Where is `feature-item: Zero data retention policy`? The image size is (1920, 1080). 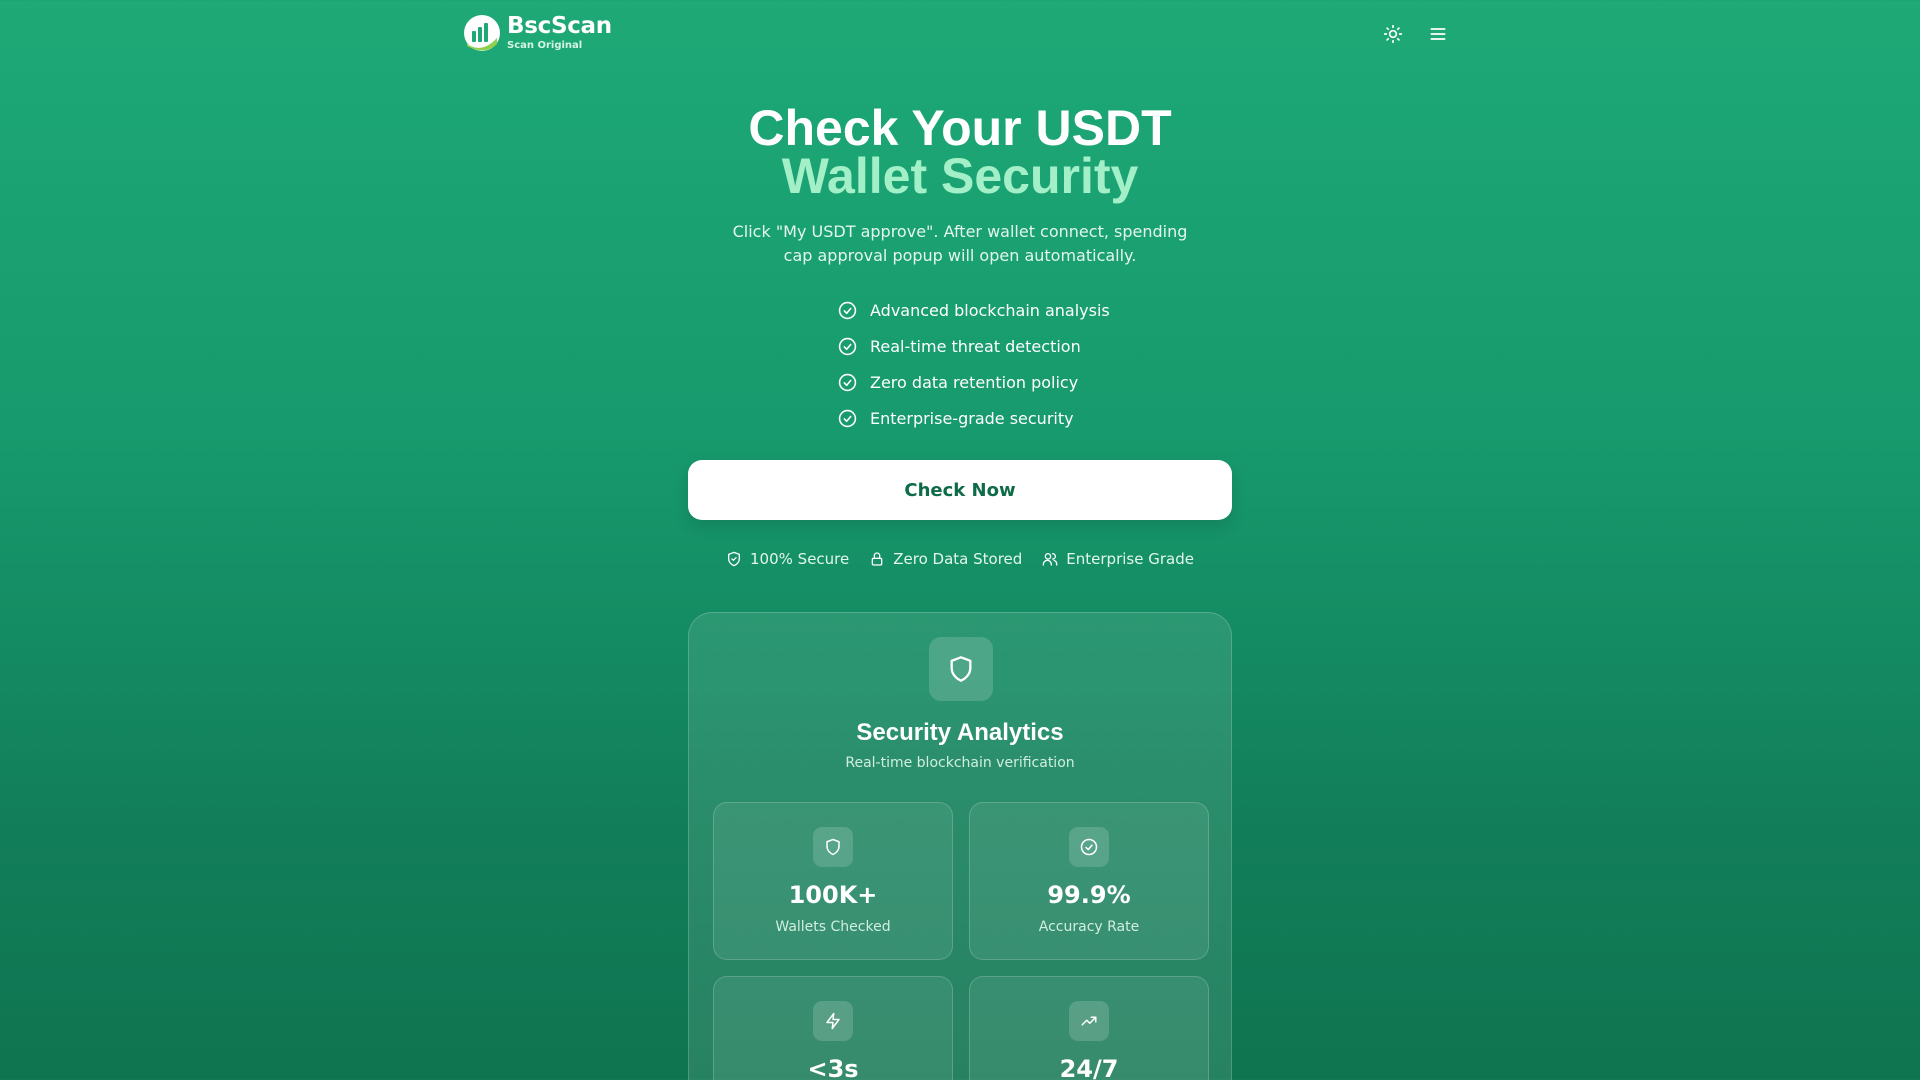
feature-item: Zero data retention policy is located at coordinates (960, 382).